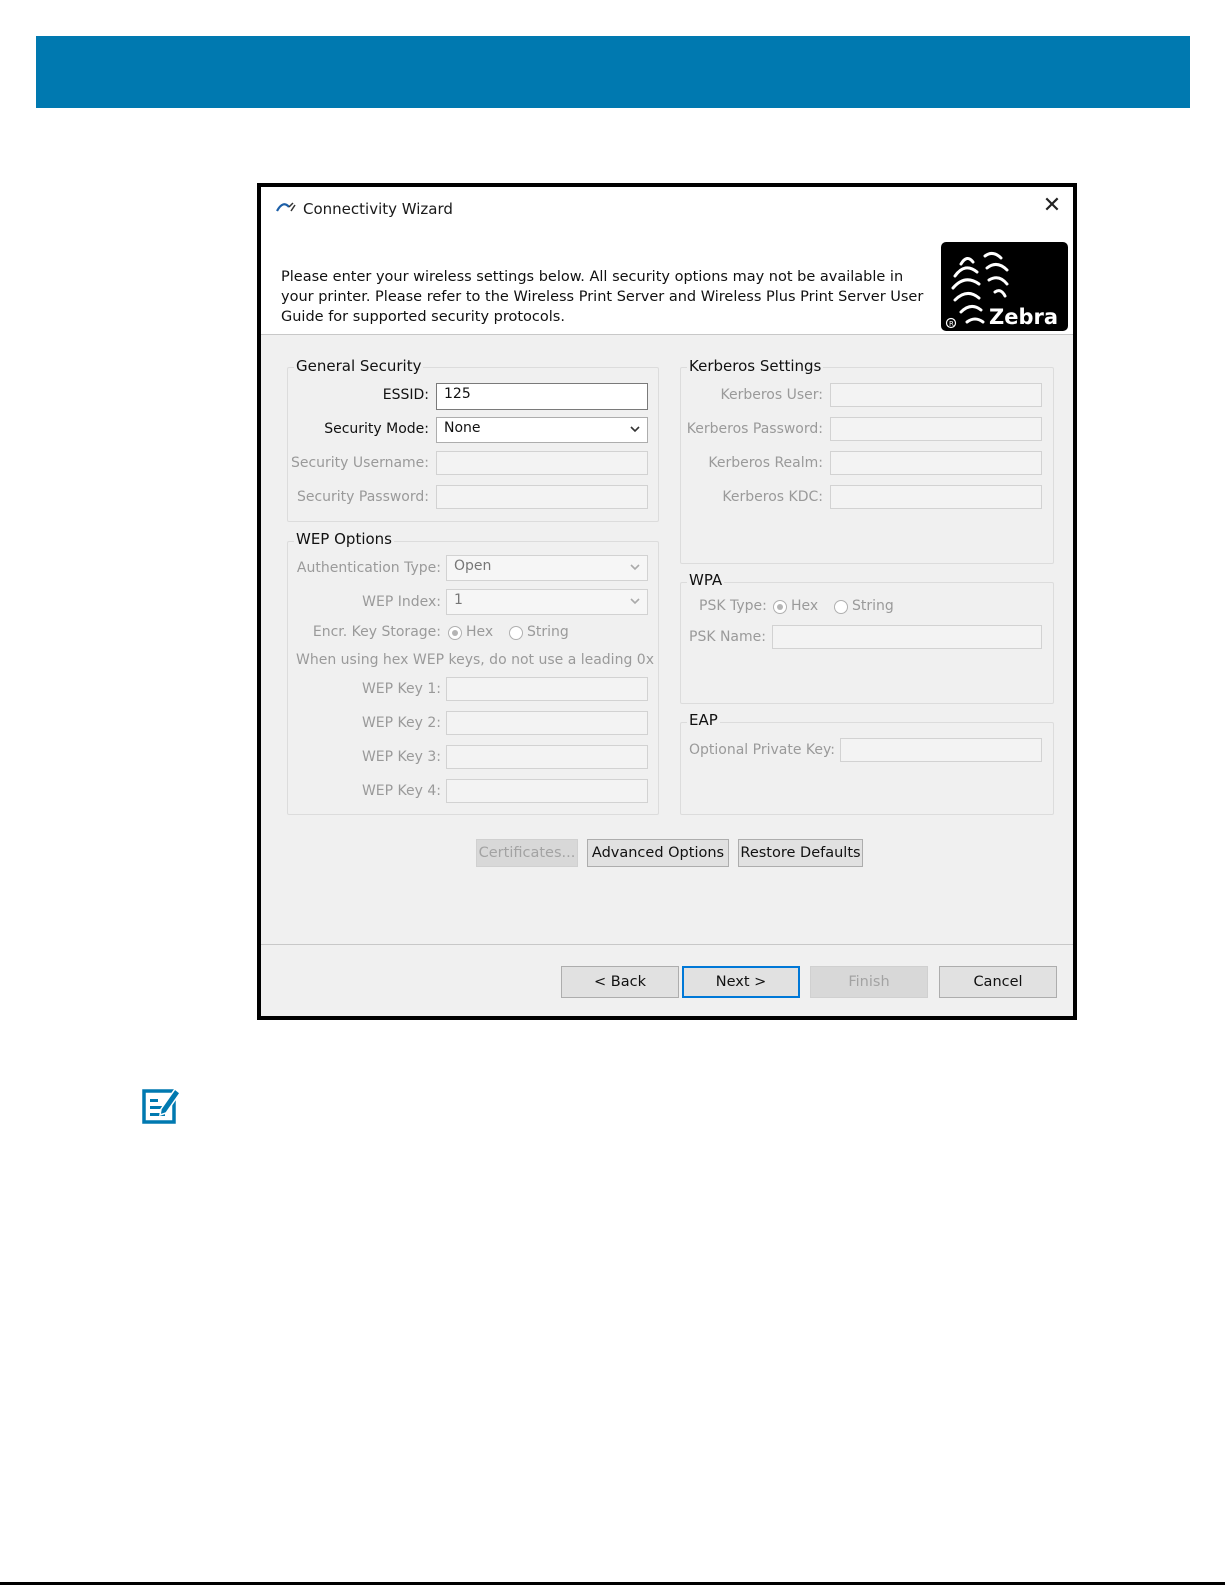 This screenshot has height=1585, width=1225. What do you see at coordinates (1052, 206) in the screenshot?
I see `close-icon: ✕` at bounding box center [1052, 206].